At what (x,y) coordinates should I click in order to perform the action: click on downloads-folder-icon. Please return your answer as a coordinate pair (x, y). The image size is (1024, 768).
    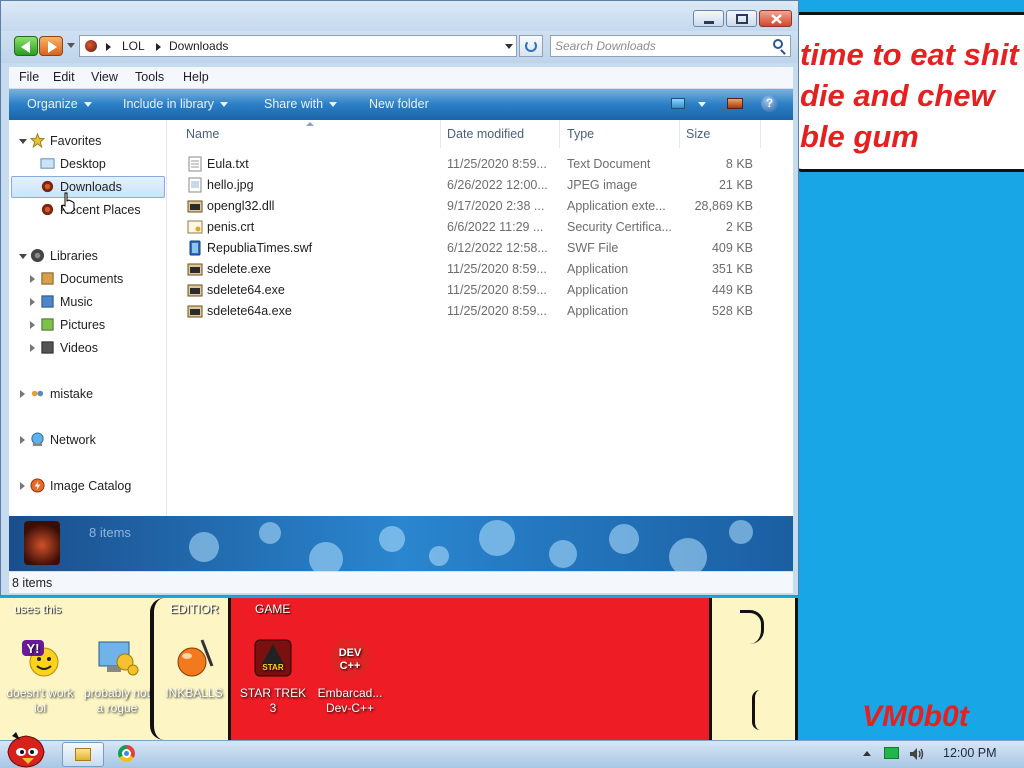
    Looking at the image, I should click on (91, 46).